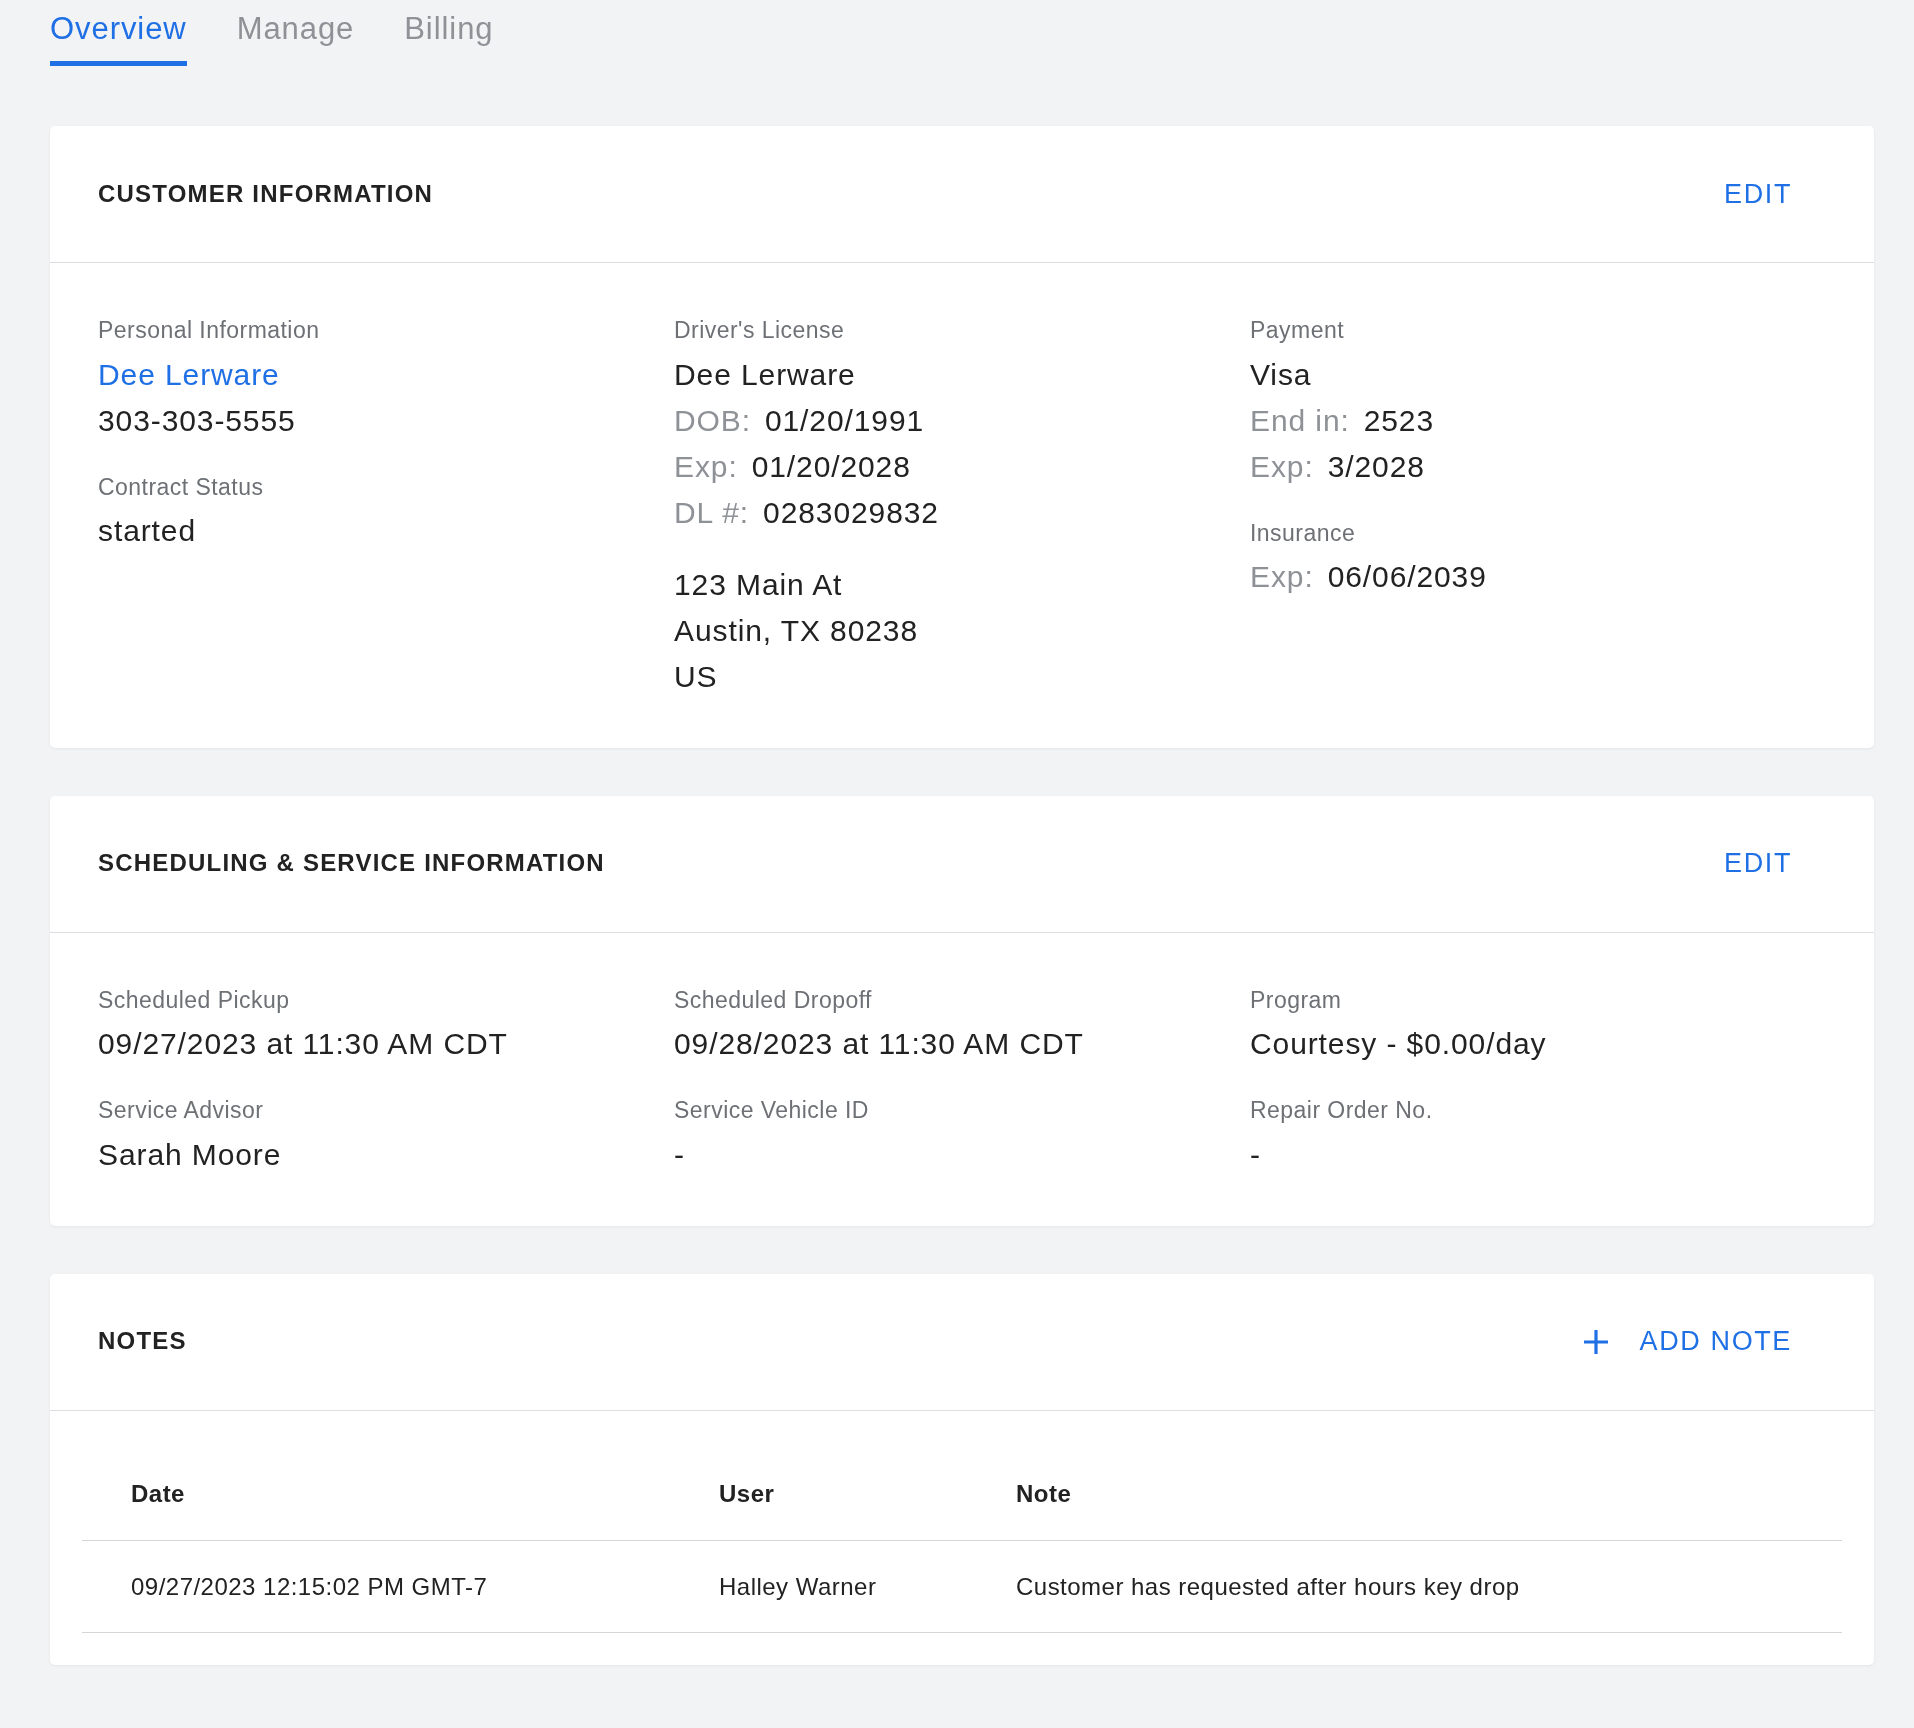  What do you see at coordinates (351, 863) in the screenshot?
I see `section-title: SCHEDULING & SERVICE INFORMATION` at bounding box center [351, 863].